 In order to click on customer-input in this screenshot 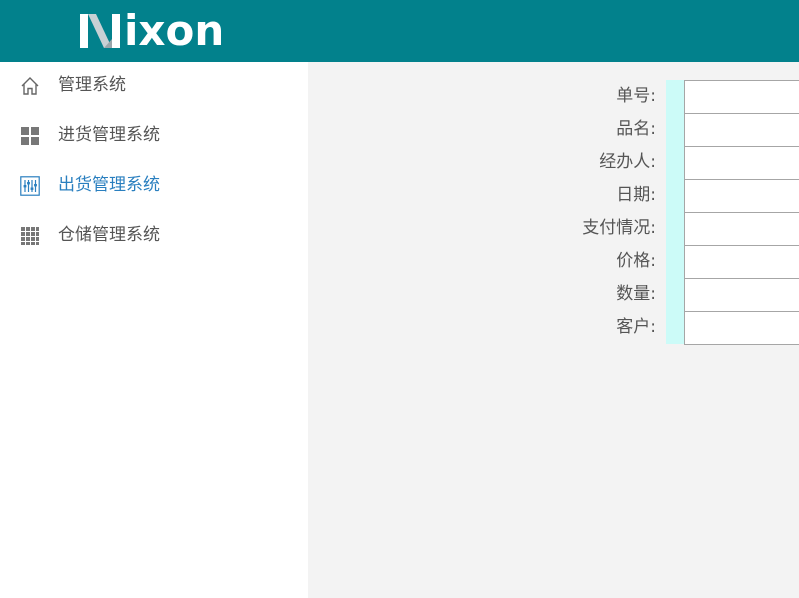, I will do `click(741, 328)`.